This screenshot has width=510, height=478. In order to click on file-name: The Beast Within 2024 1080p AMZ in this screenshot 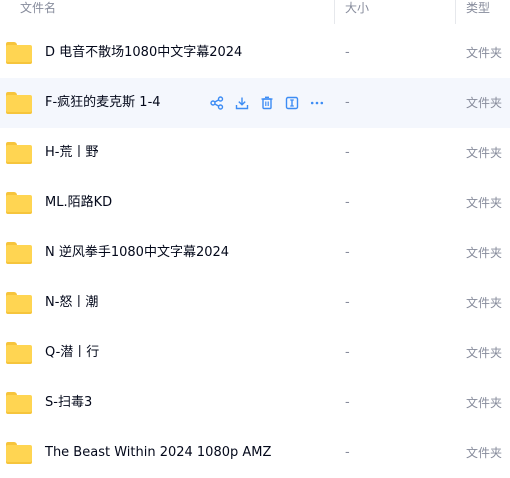, I will do `click(158, 453)`.